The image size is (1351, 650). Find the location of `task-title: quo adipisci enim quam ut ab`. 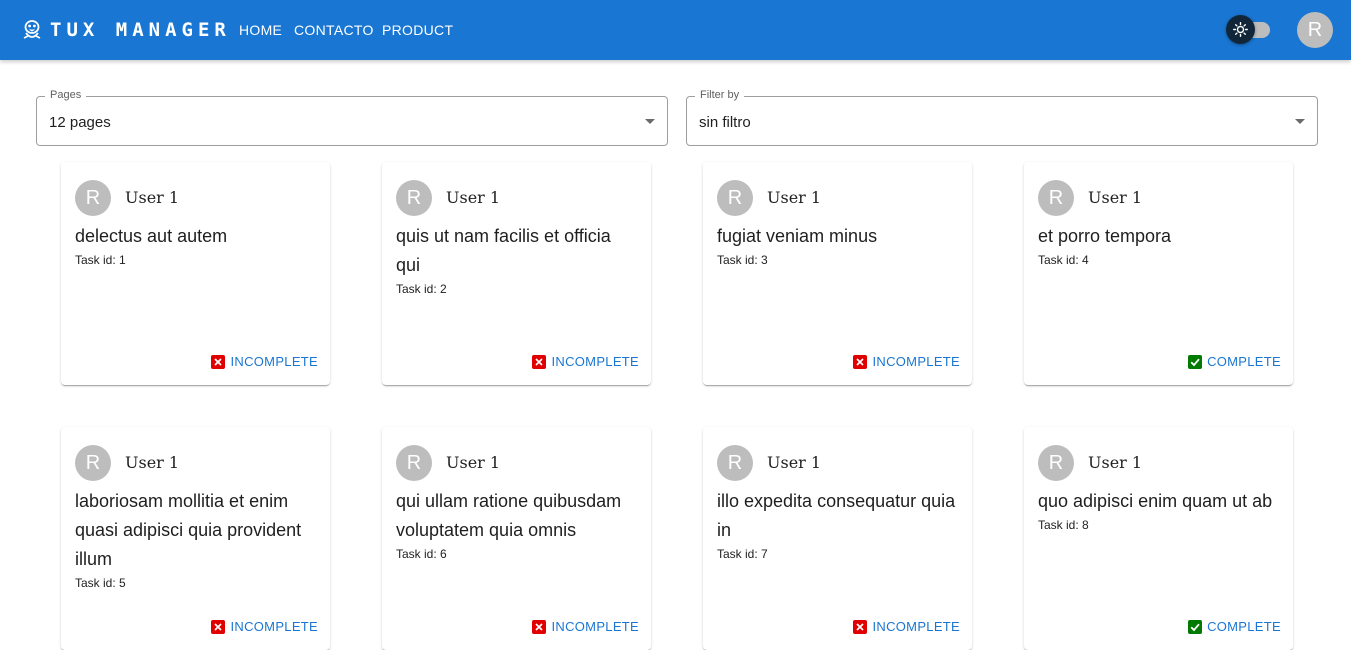

task-title: quo adipisci enim quam ut ab is located at coordinates (1155, 501).